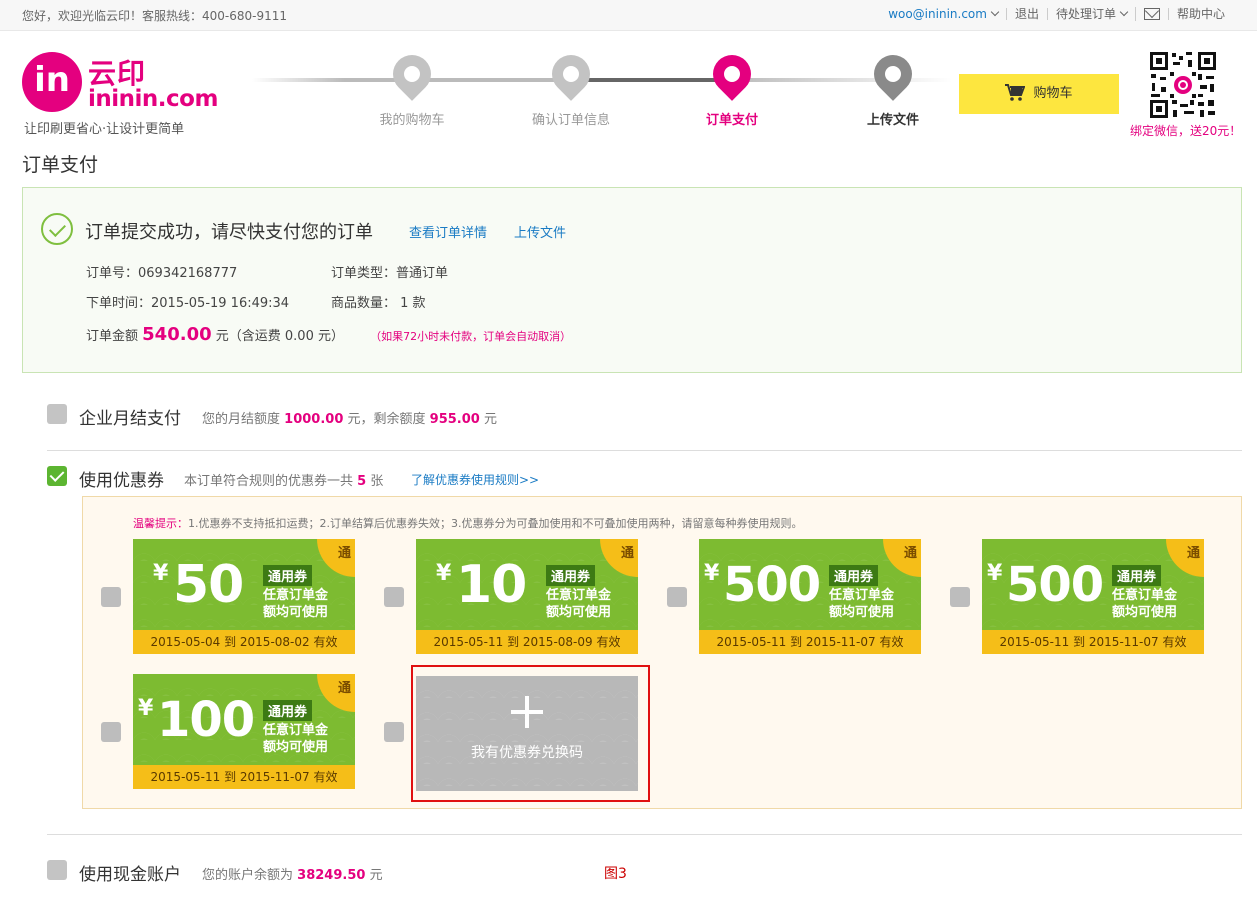 This screenshot has width=1257, height=904. I want to click on redeem-code-checkbox, so click(394, 732).